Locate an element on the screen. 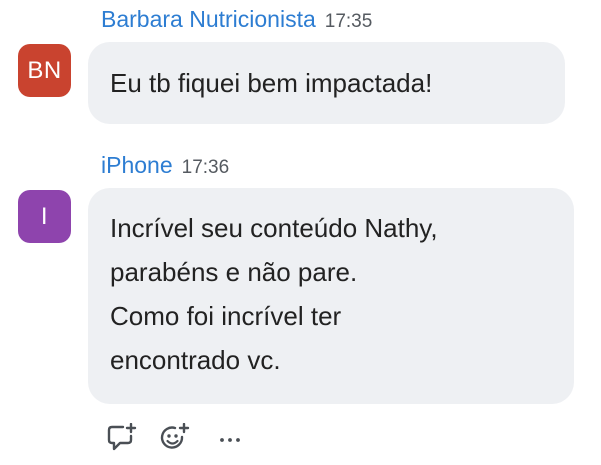 The width and height of the screenshot is (601, 465). reply-comment-icon is located at coordinates (122, 437).